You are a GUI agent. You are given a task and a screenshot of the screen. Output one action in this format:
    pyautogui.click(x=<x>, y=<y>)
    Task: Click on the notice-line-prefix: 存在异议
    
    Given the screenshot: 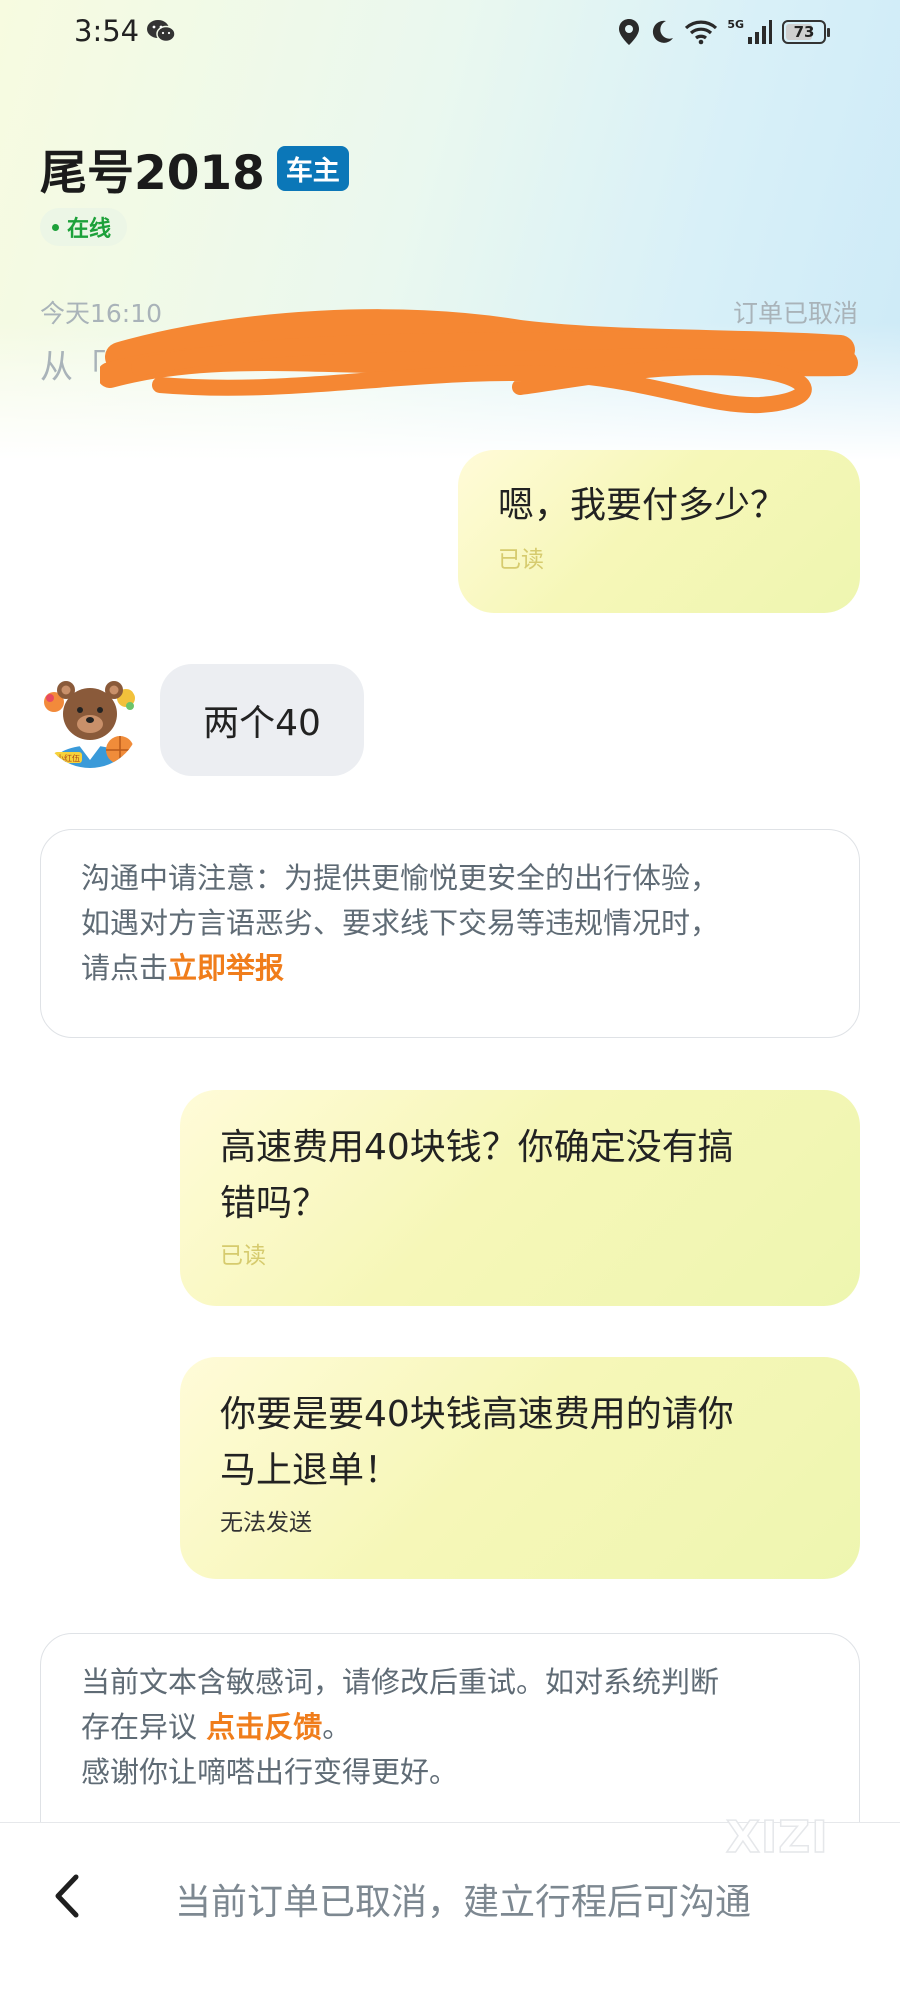 What is the action you would take?
    pyautogui.click(x=144, y=1727)
    